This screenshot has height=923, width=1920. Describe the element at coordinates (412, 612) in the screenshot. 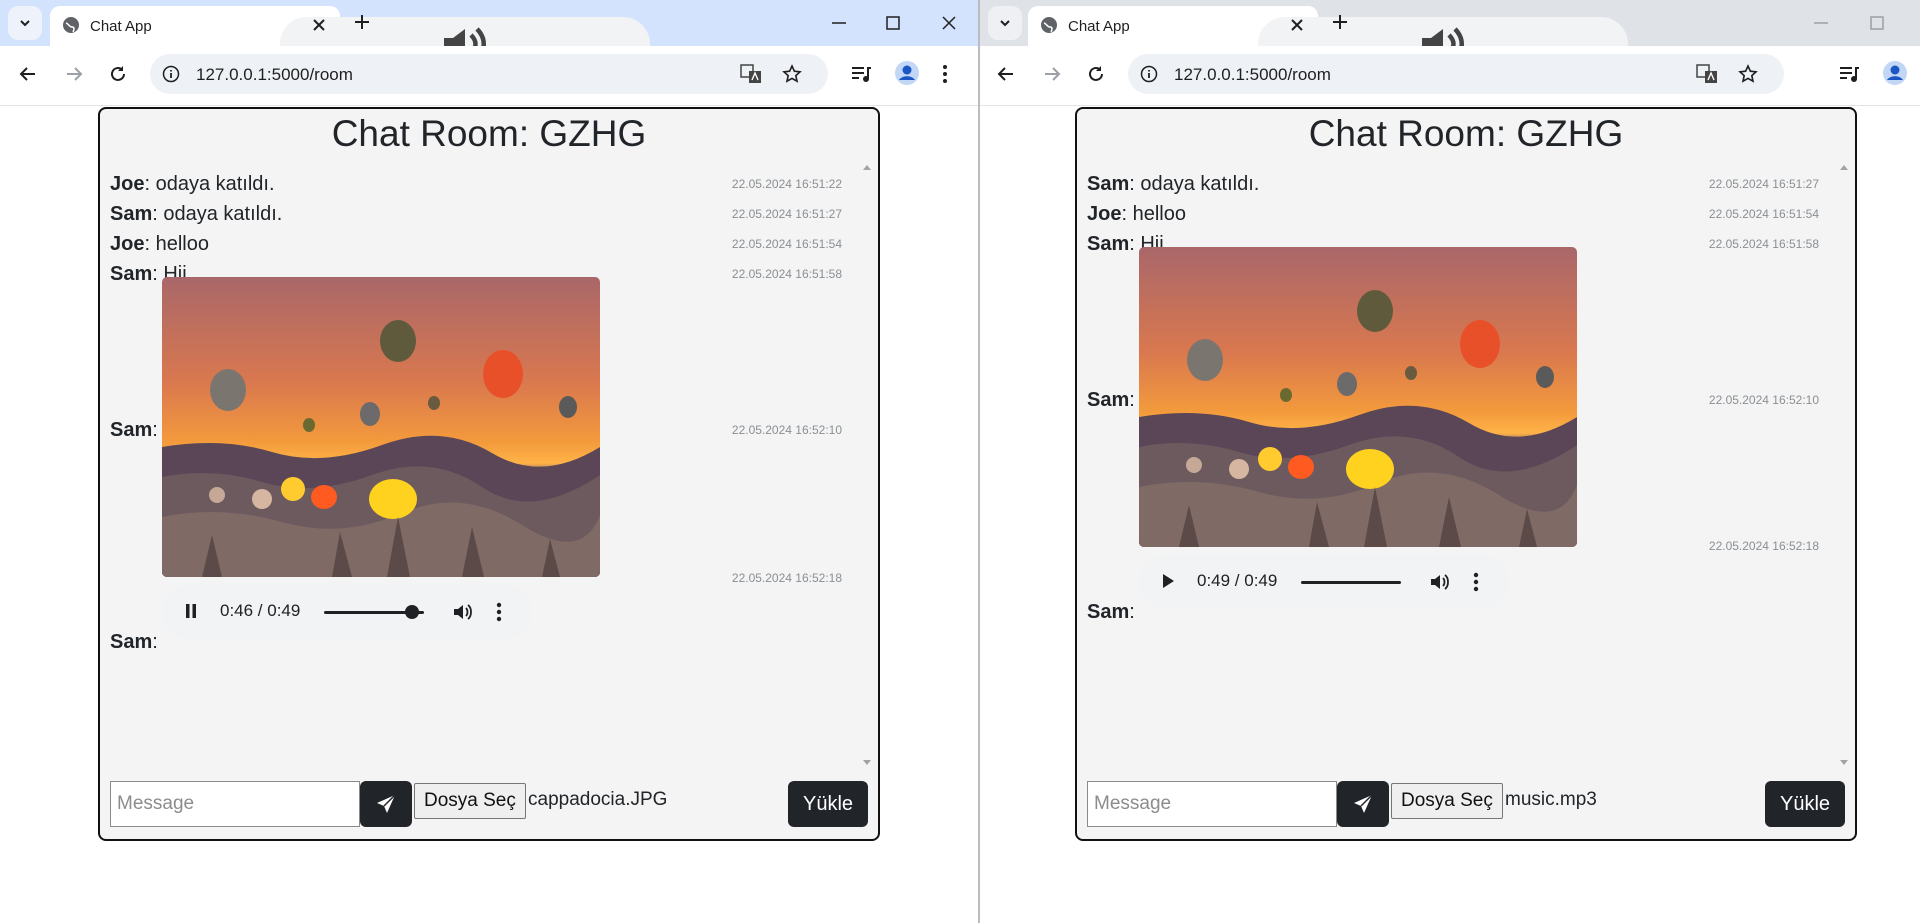

I see `audio-progress-knob` at that location.